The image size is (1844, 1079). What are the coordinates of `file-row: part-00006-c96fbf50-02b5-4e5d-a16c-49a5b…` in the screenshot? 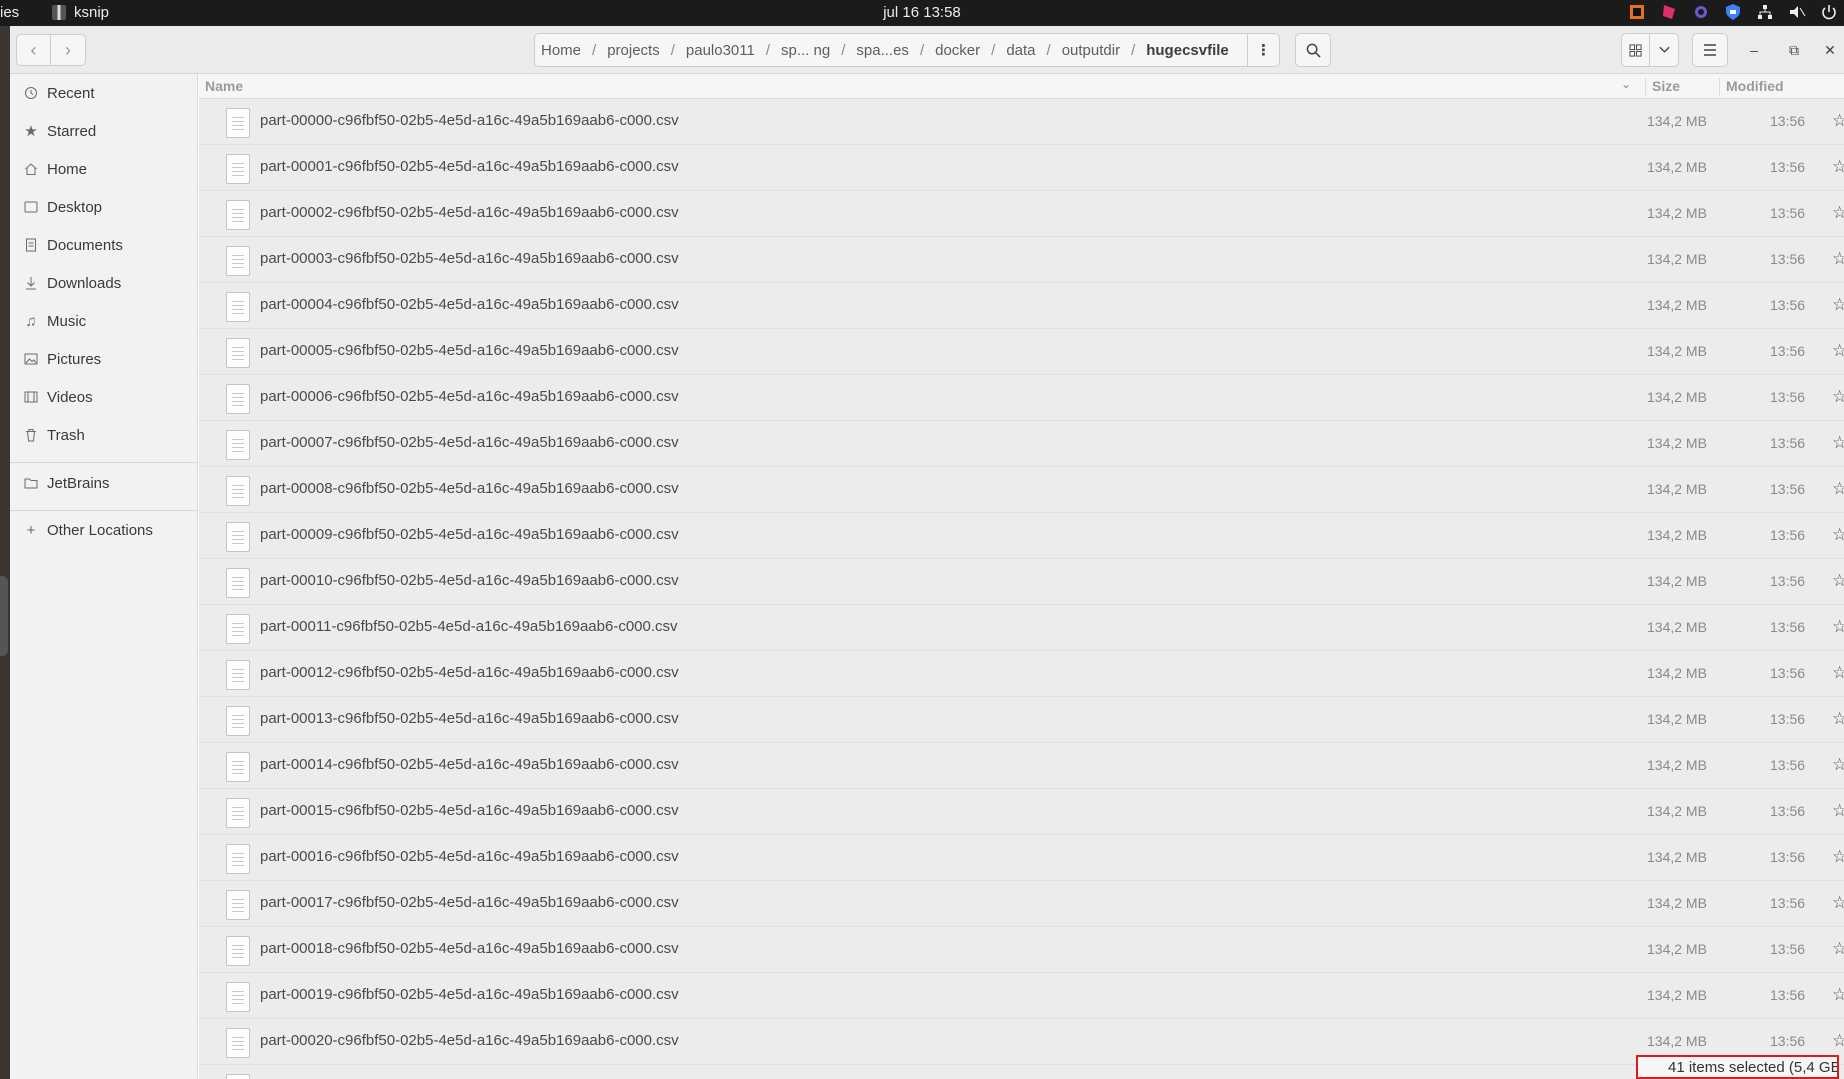 It's located at (1021, 398).